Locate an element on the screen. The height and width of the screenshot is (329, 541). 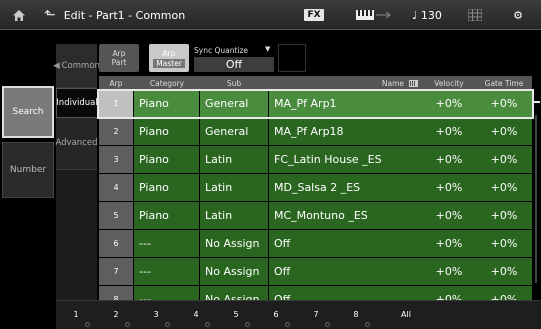
fx-button: FX is located at coordinates (314, 15).